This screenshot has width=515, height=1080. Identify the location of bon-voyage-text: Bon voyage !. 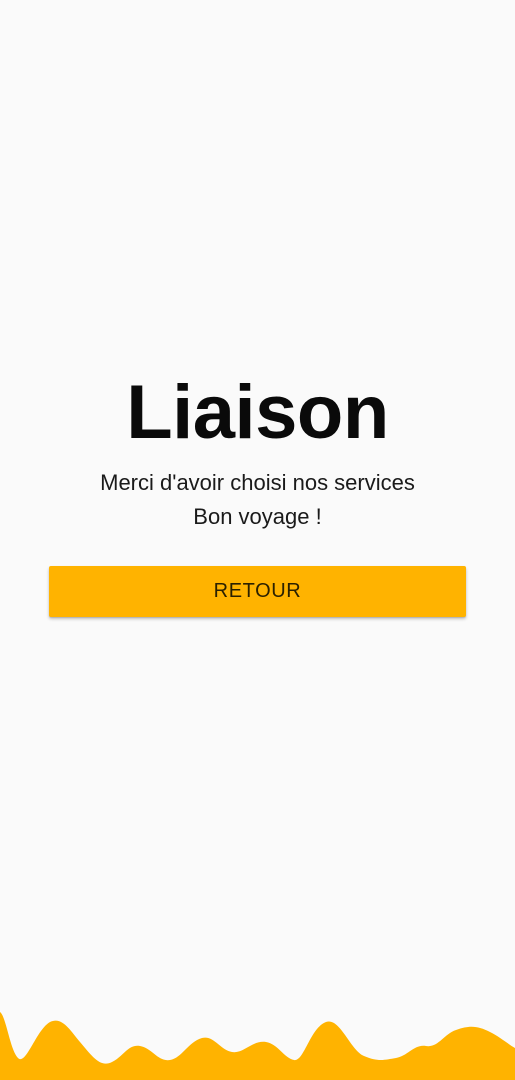
(257, 516).